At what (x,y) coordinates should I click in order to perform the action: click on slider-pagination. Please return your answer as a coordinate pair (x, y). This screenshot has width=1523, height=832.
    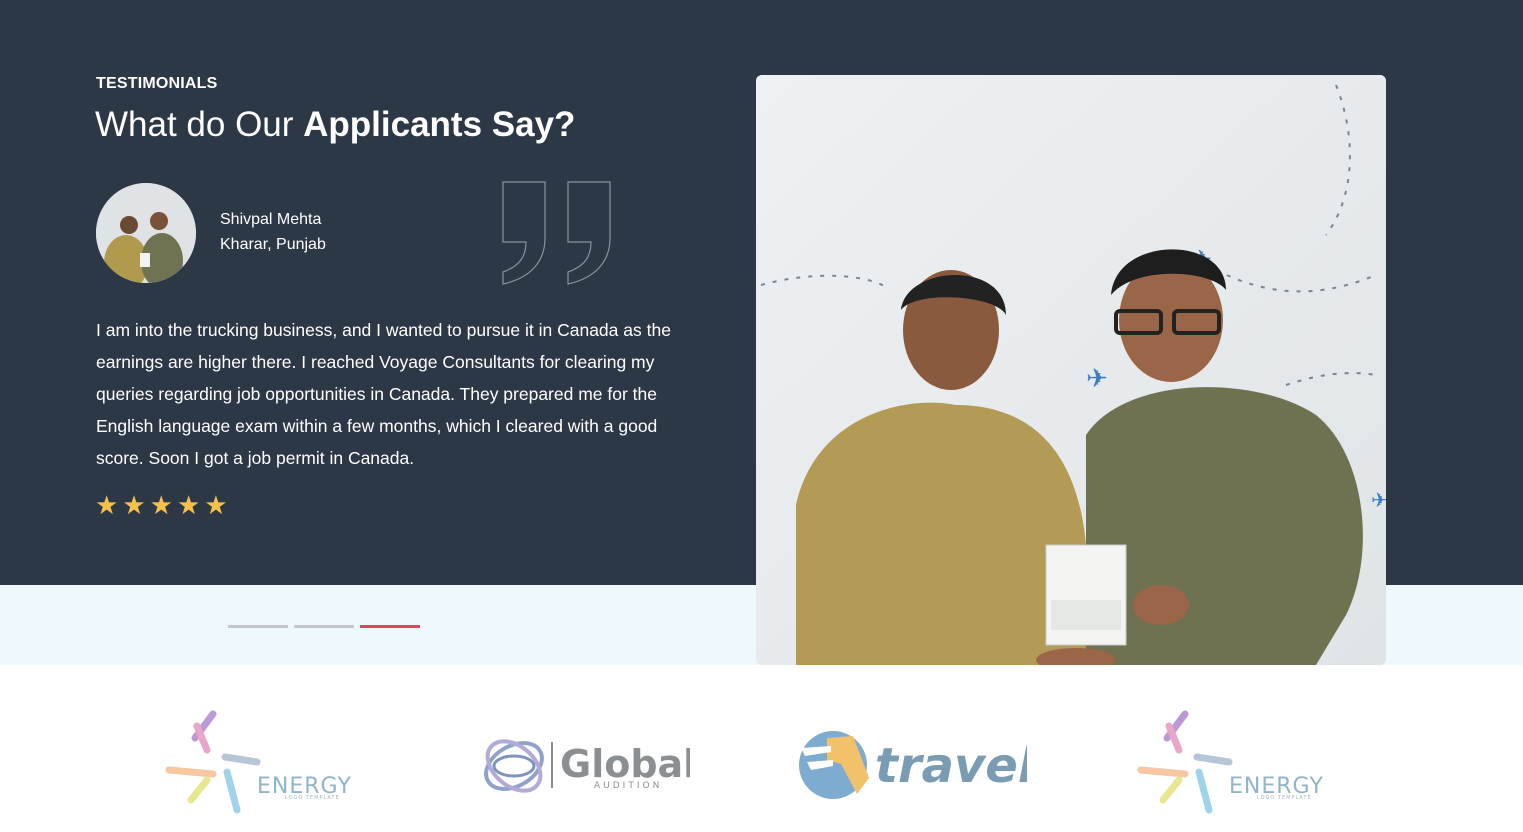
    Looking at the image, I should click on (324, 626).